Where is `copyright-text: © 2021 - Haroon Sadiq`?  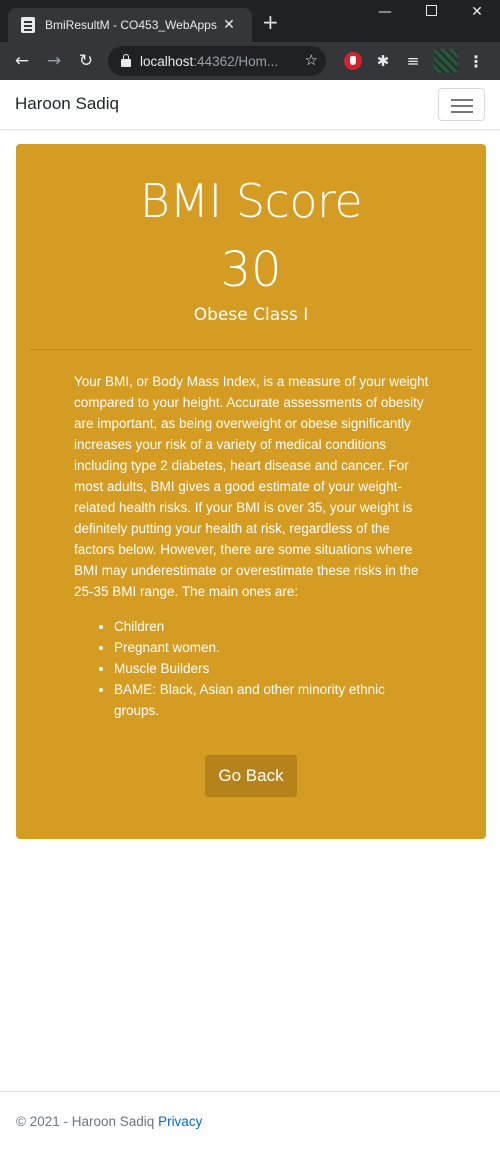 copyright-text: © 2021 - Haroon Sadiq is located at coordinates (85, 1121).